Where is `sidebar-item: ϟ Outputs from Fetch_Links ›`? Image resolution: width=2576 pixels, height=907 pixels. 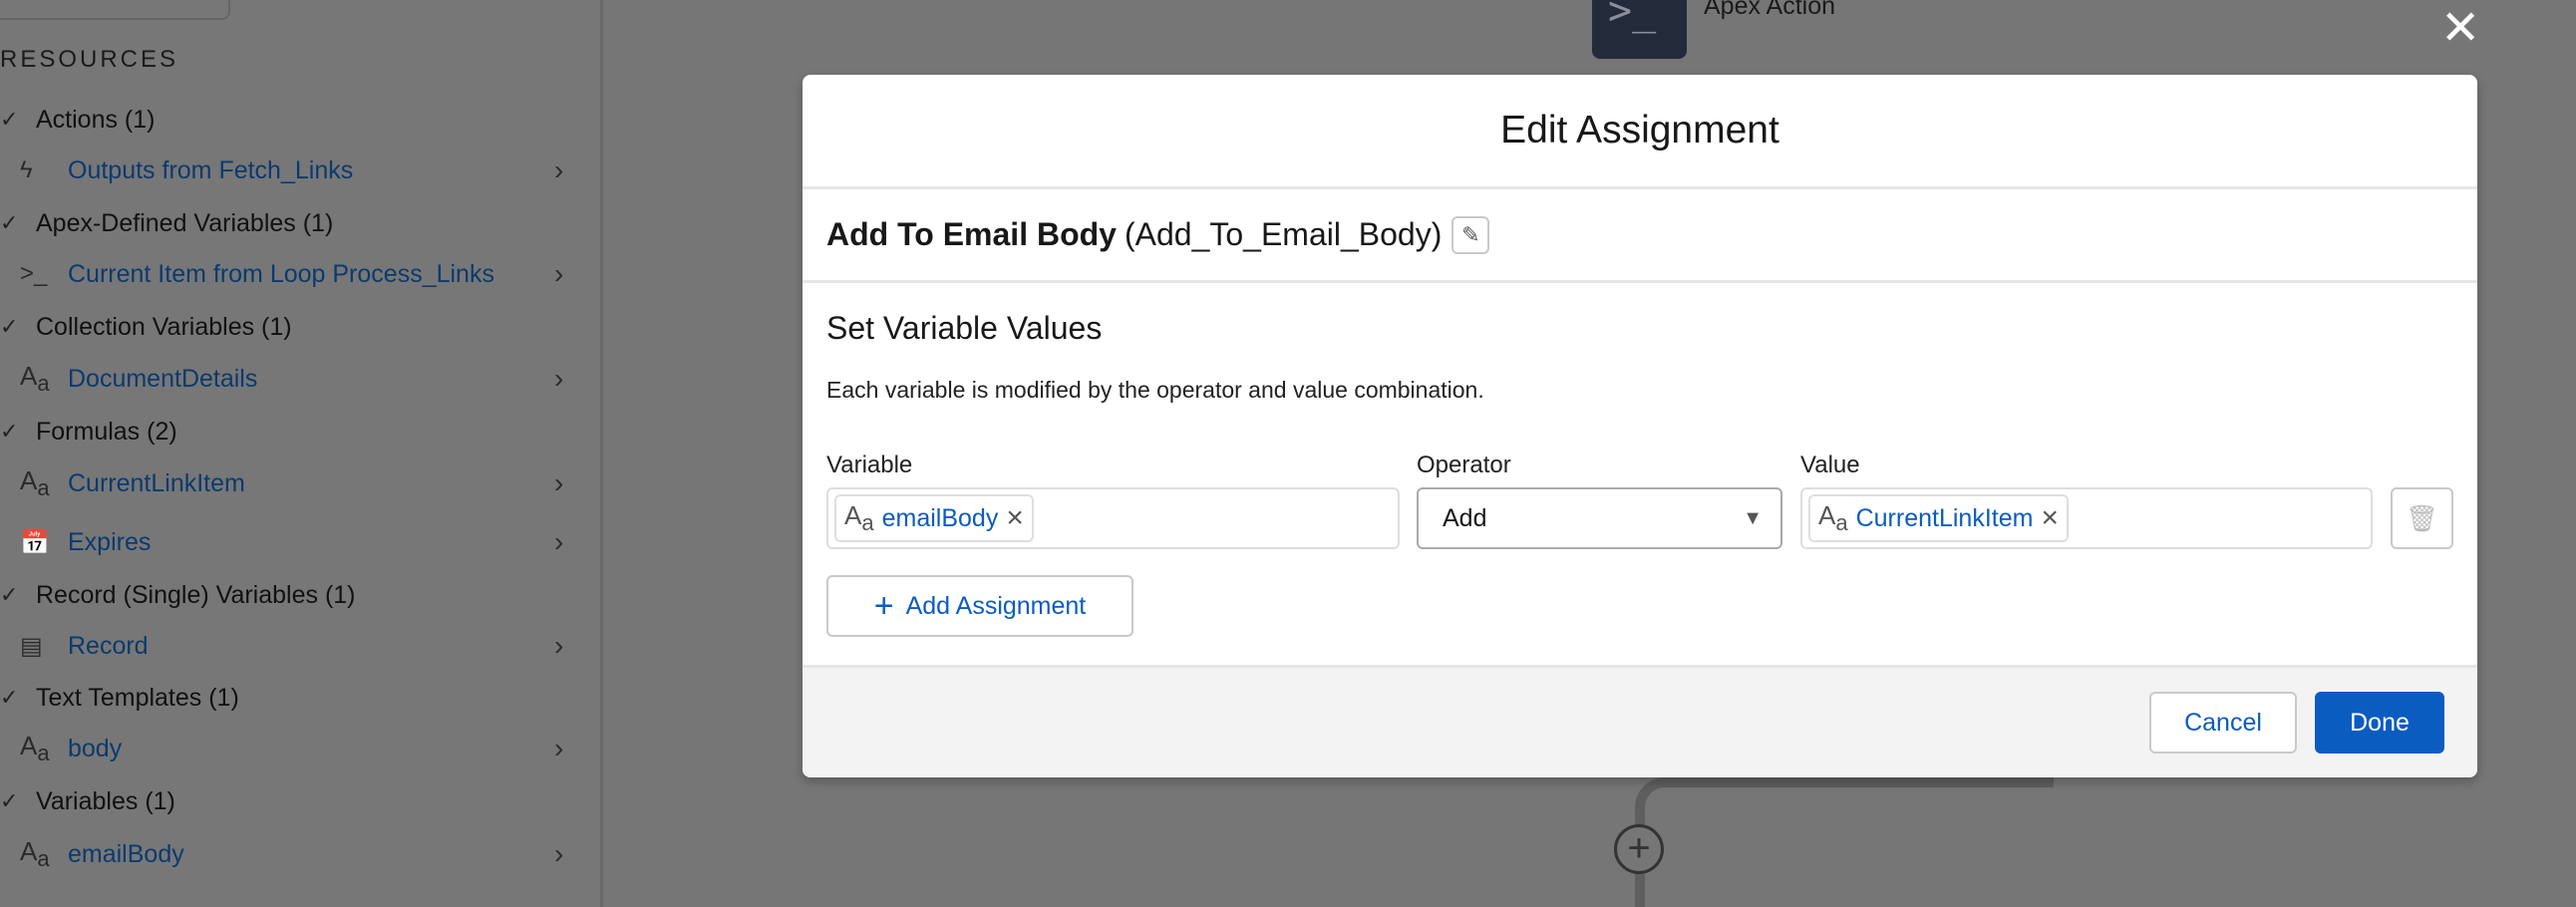
sidebar-item: ϟ Outputs from Fetch_Links › is located at coordinates (299, 170).